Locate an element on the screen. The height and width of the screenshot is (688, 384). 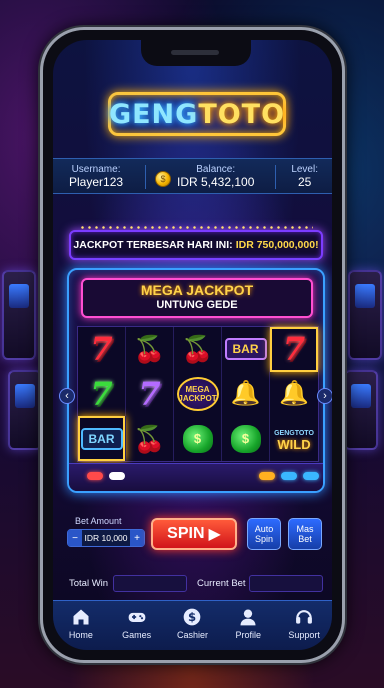
reel-cell-highlighted: BAR is located at coordinates (102, 438).